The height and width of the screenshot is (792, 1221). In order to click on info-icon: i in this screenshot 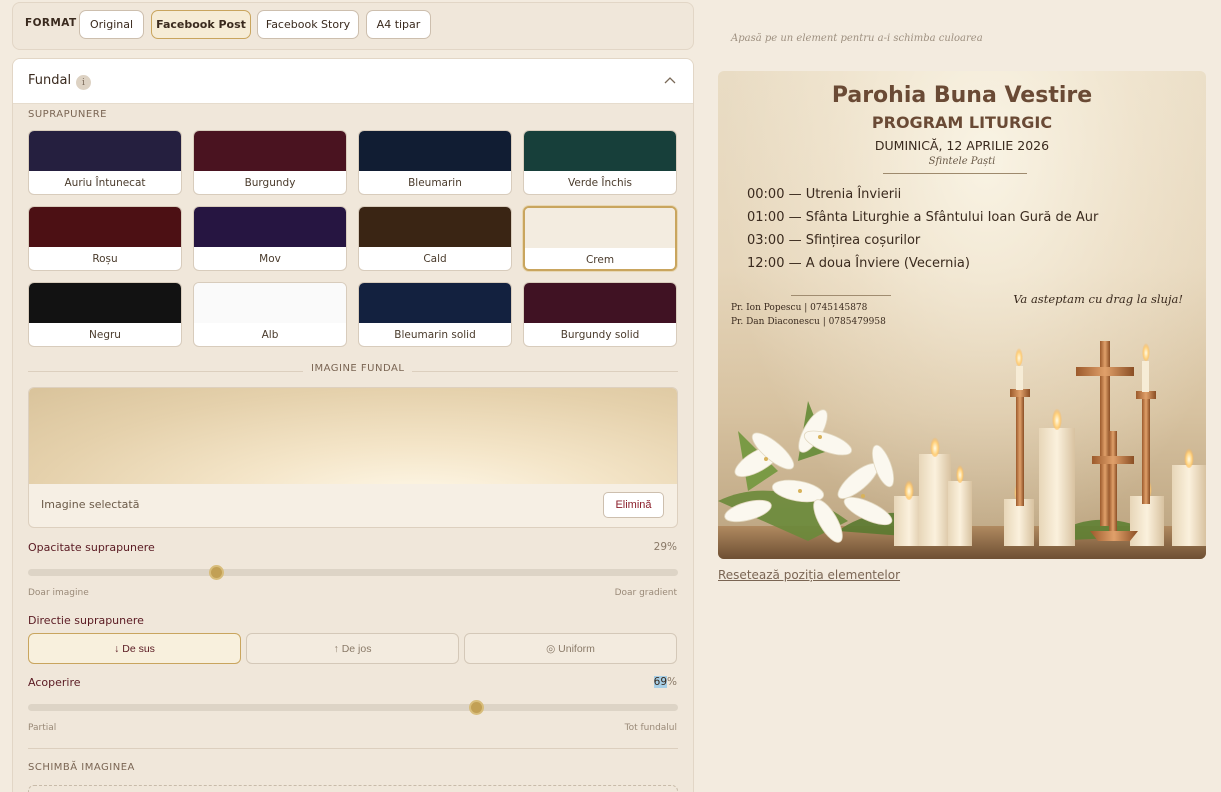, I will do `click(83, 82)`.